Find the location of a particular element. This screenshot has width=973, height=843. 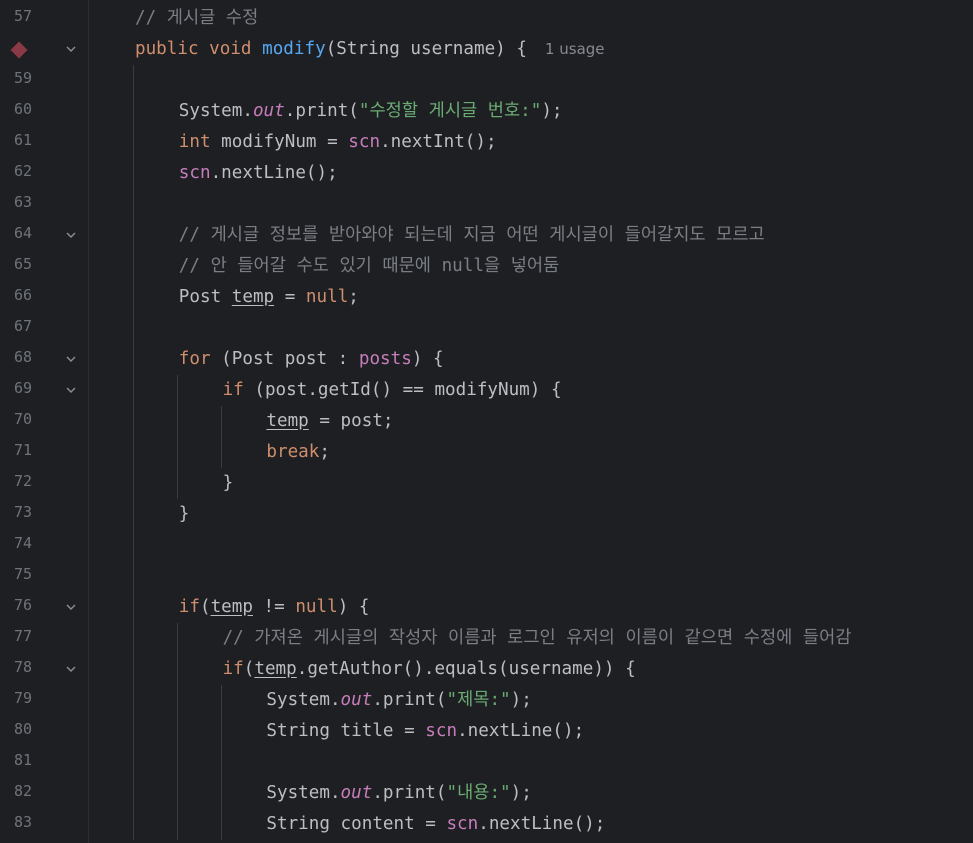

code-token: ) { is located at coordinates (427, 359).